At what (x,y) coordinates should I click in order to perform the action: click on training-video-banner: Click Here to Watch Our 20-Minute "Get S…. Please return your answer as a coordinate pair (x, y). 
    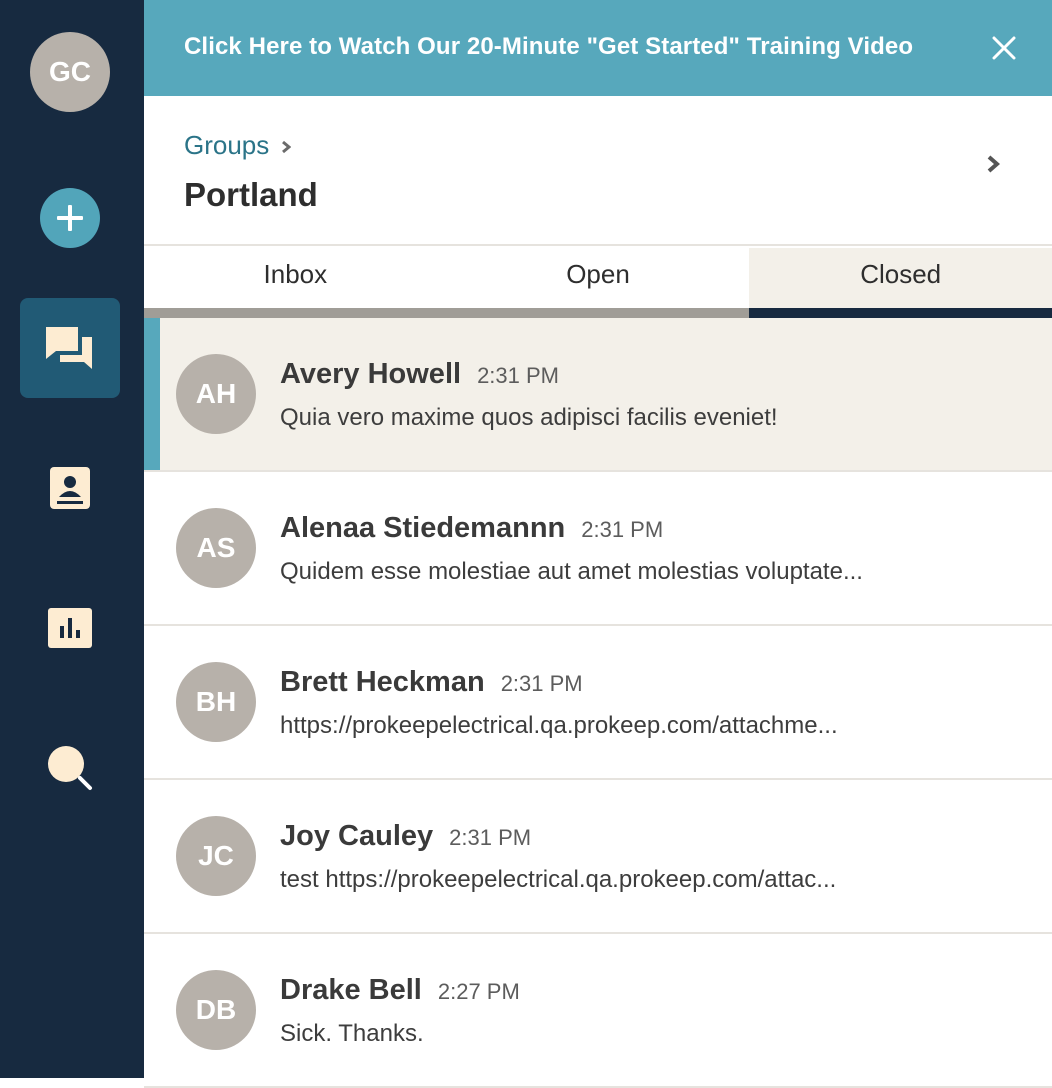
    Looking at the image, I should click on (598, 48).